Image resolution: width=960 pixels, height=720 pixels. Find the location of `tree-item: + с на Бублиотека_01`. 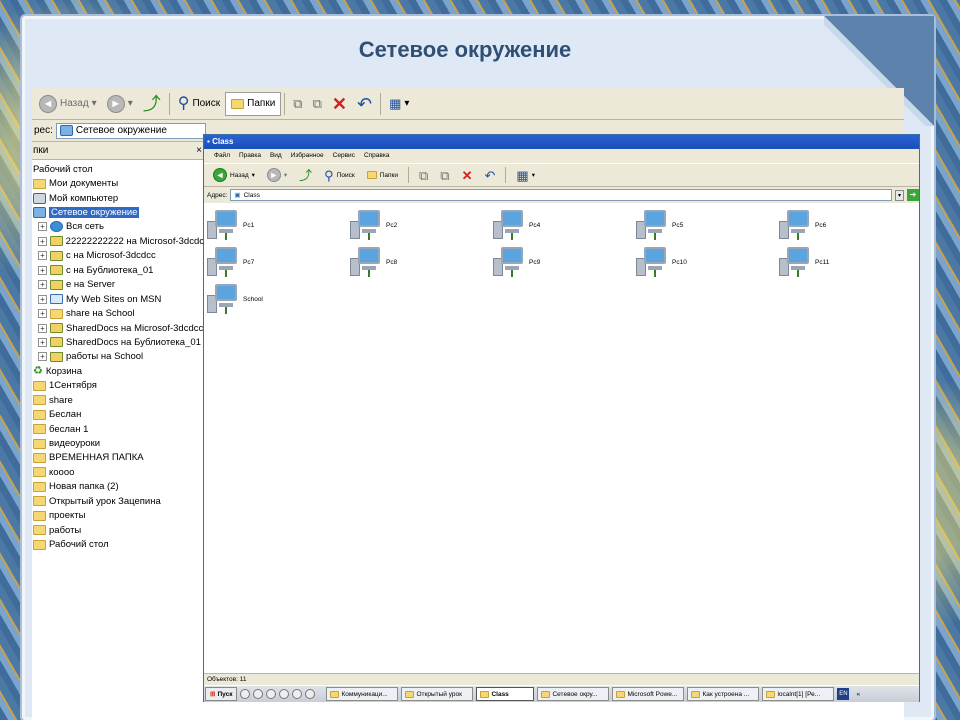

tree-item: + с на Бублиотека_01 is located at coordinates (118, 270).